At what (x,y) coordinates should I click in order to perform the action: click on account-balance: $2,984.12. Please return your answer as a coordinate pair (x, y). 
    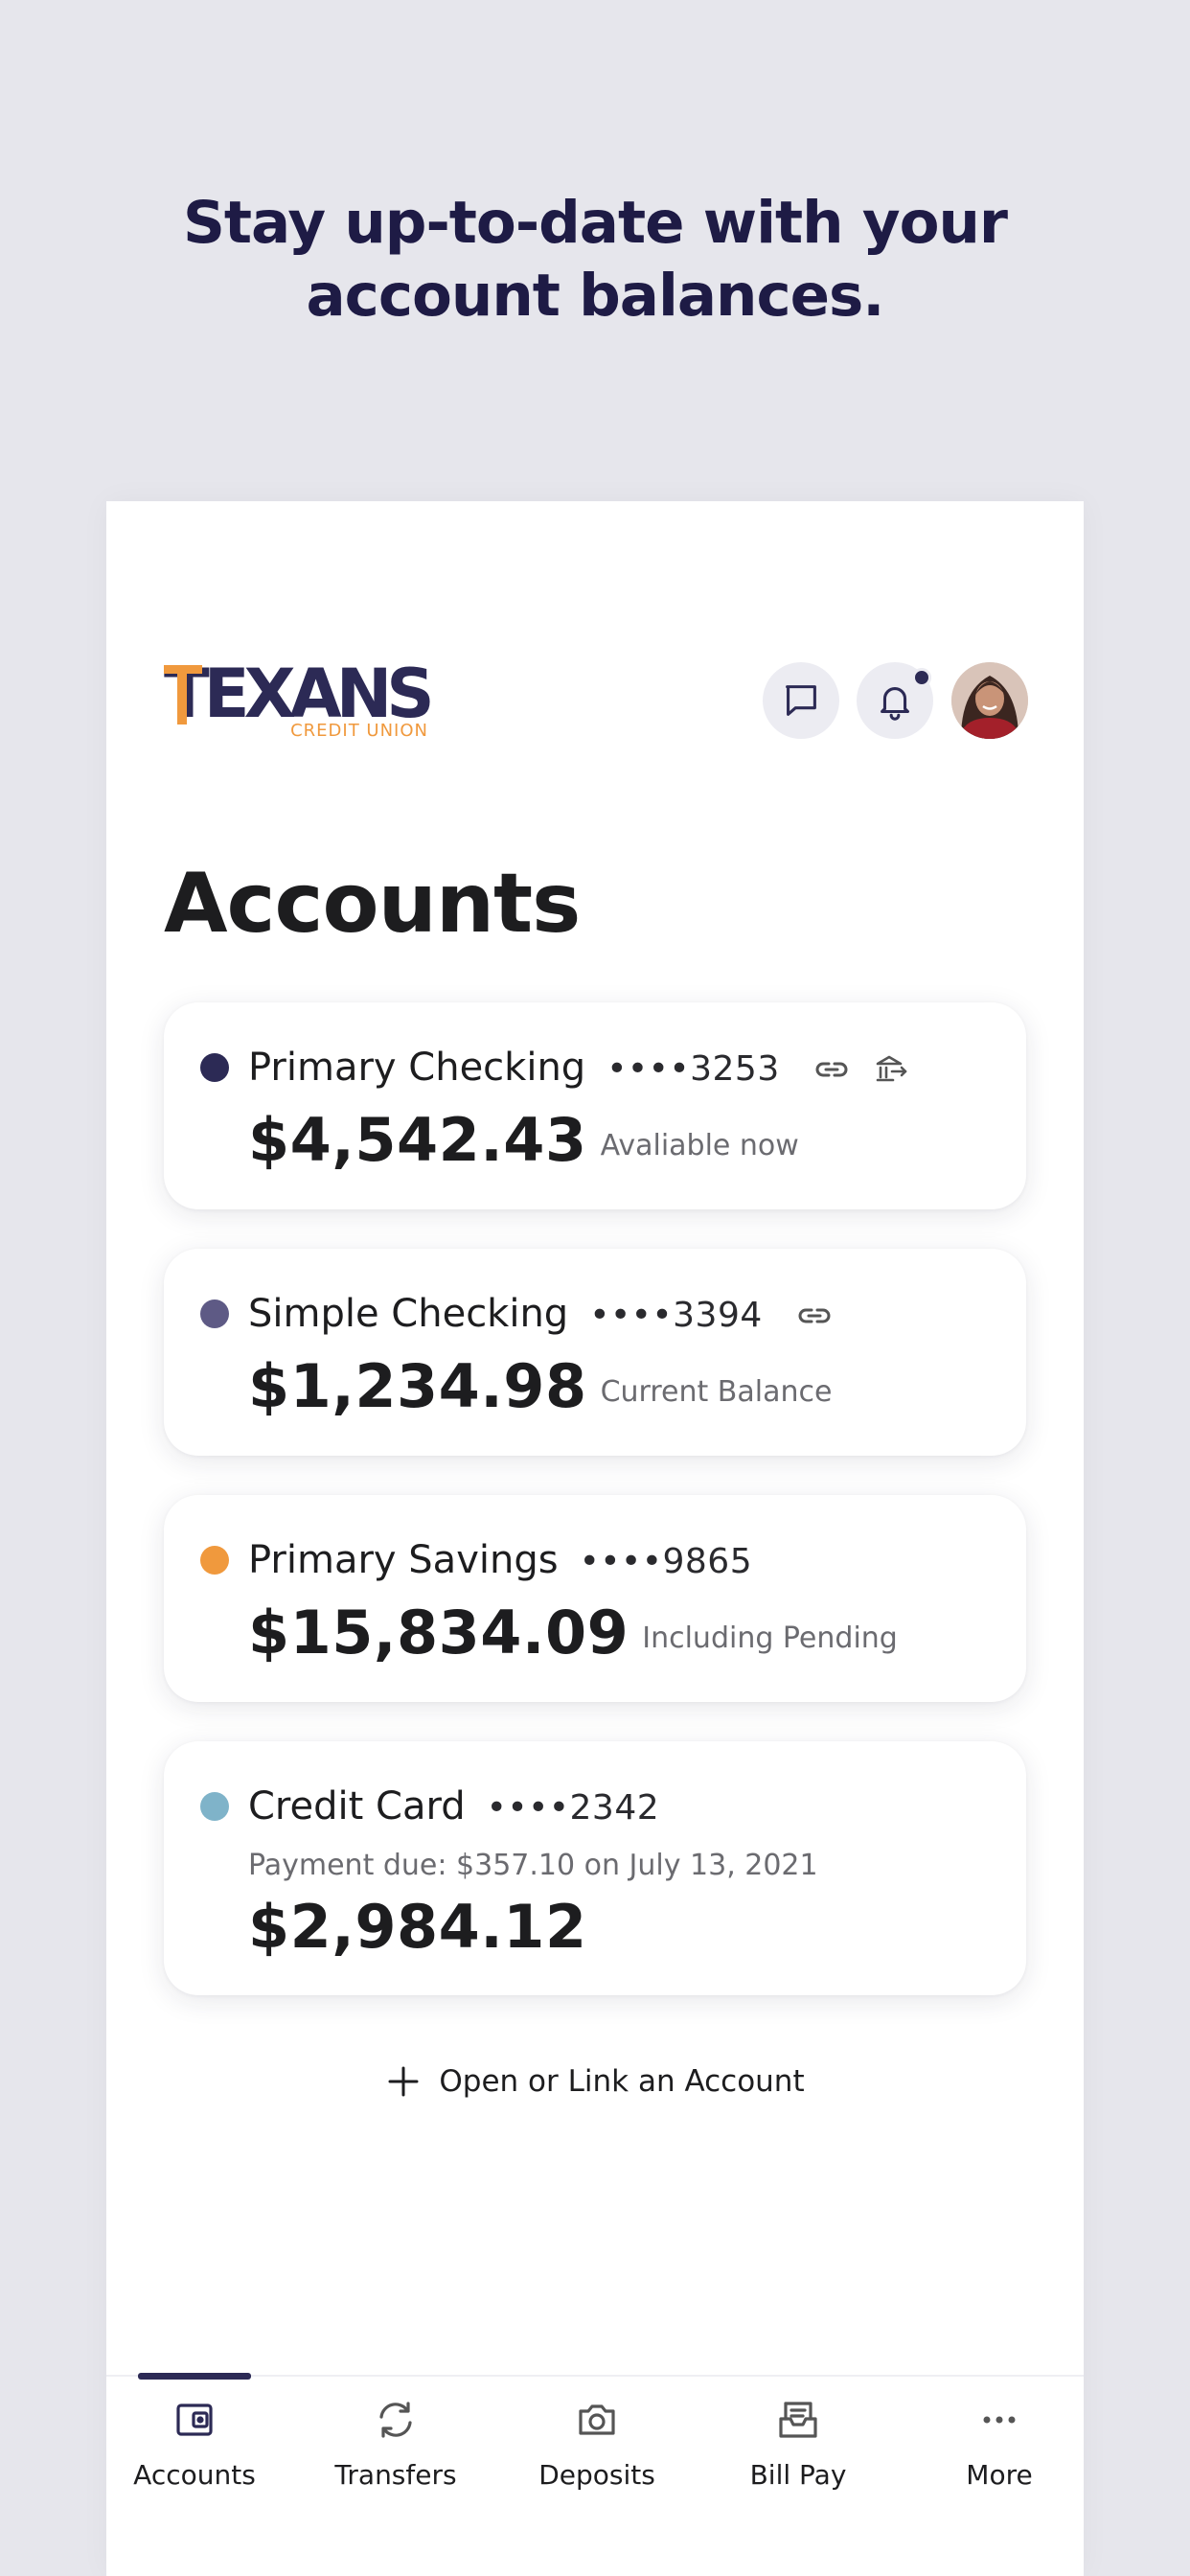
    Looking at the image, I should click on (418, 1927).